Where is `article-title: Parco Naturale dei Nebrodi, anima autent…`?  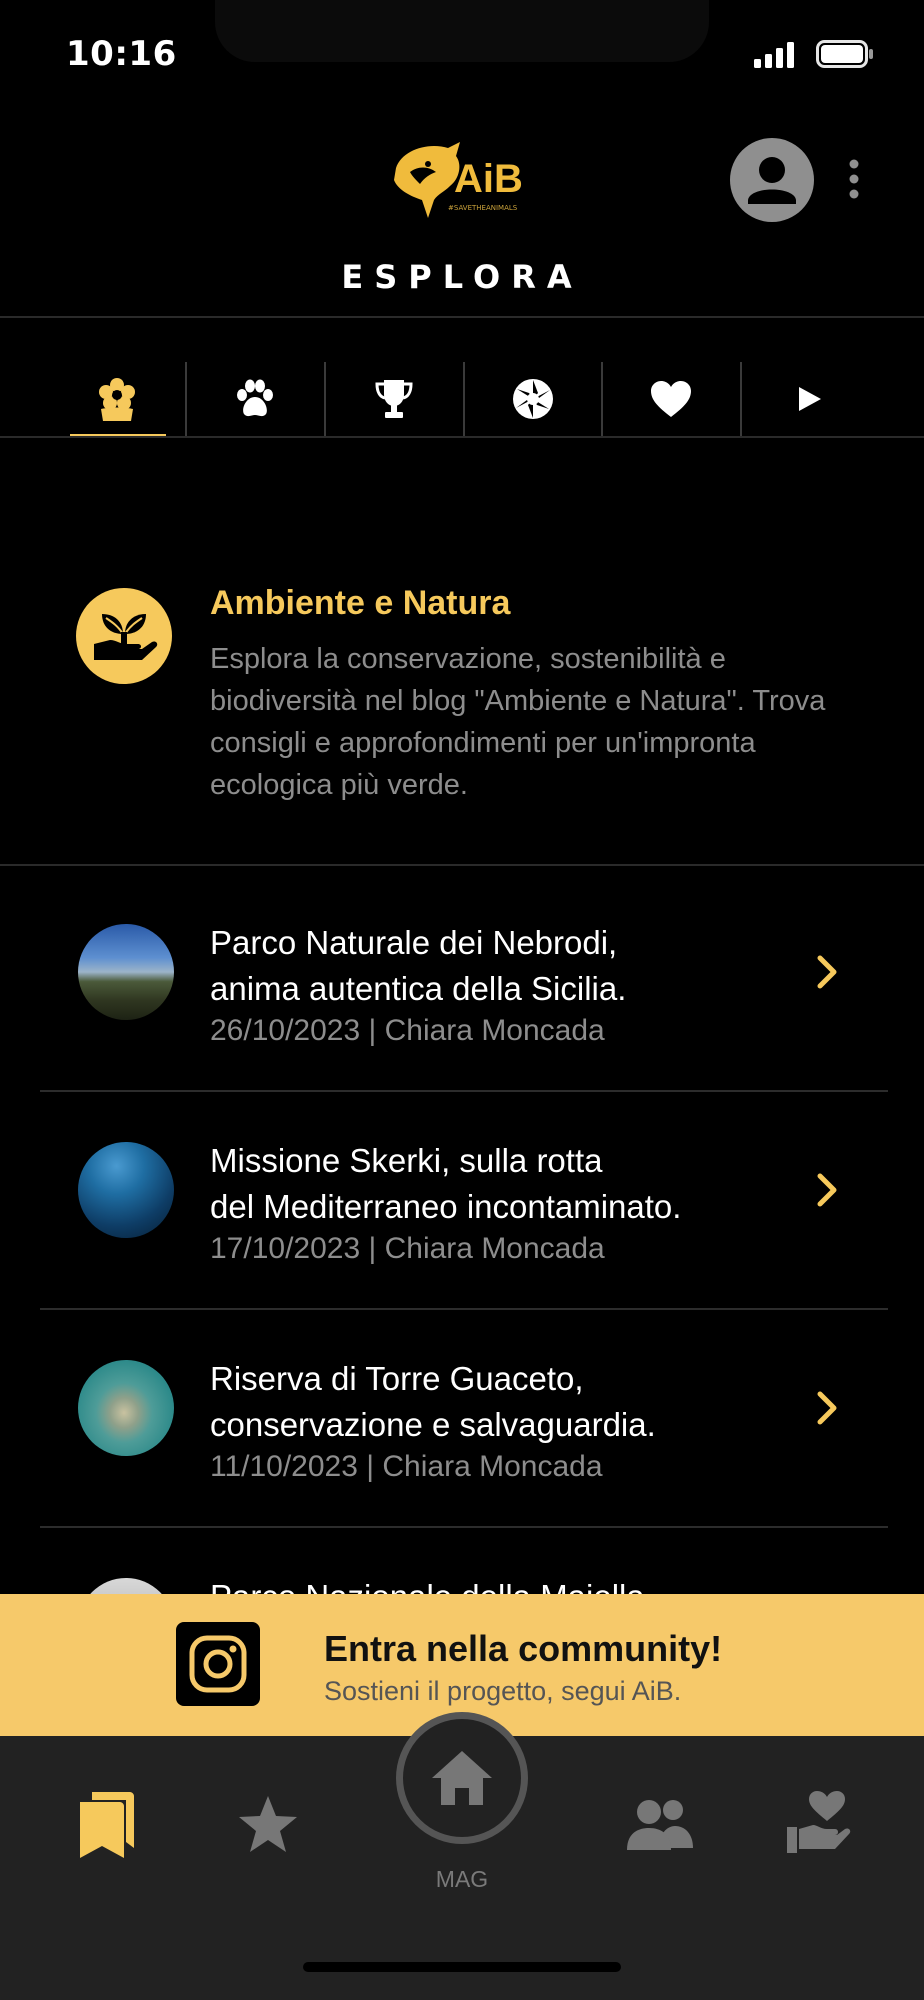
article-title: Parco Naturale dei Nebrodi, anima autent… is located at coordinates (418, 965).